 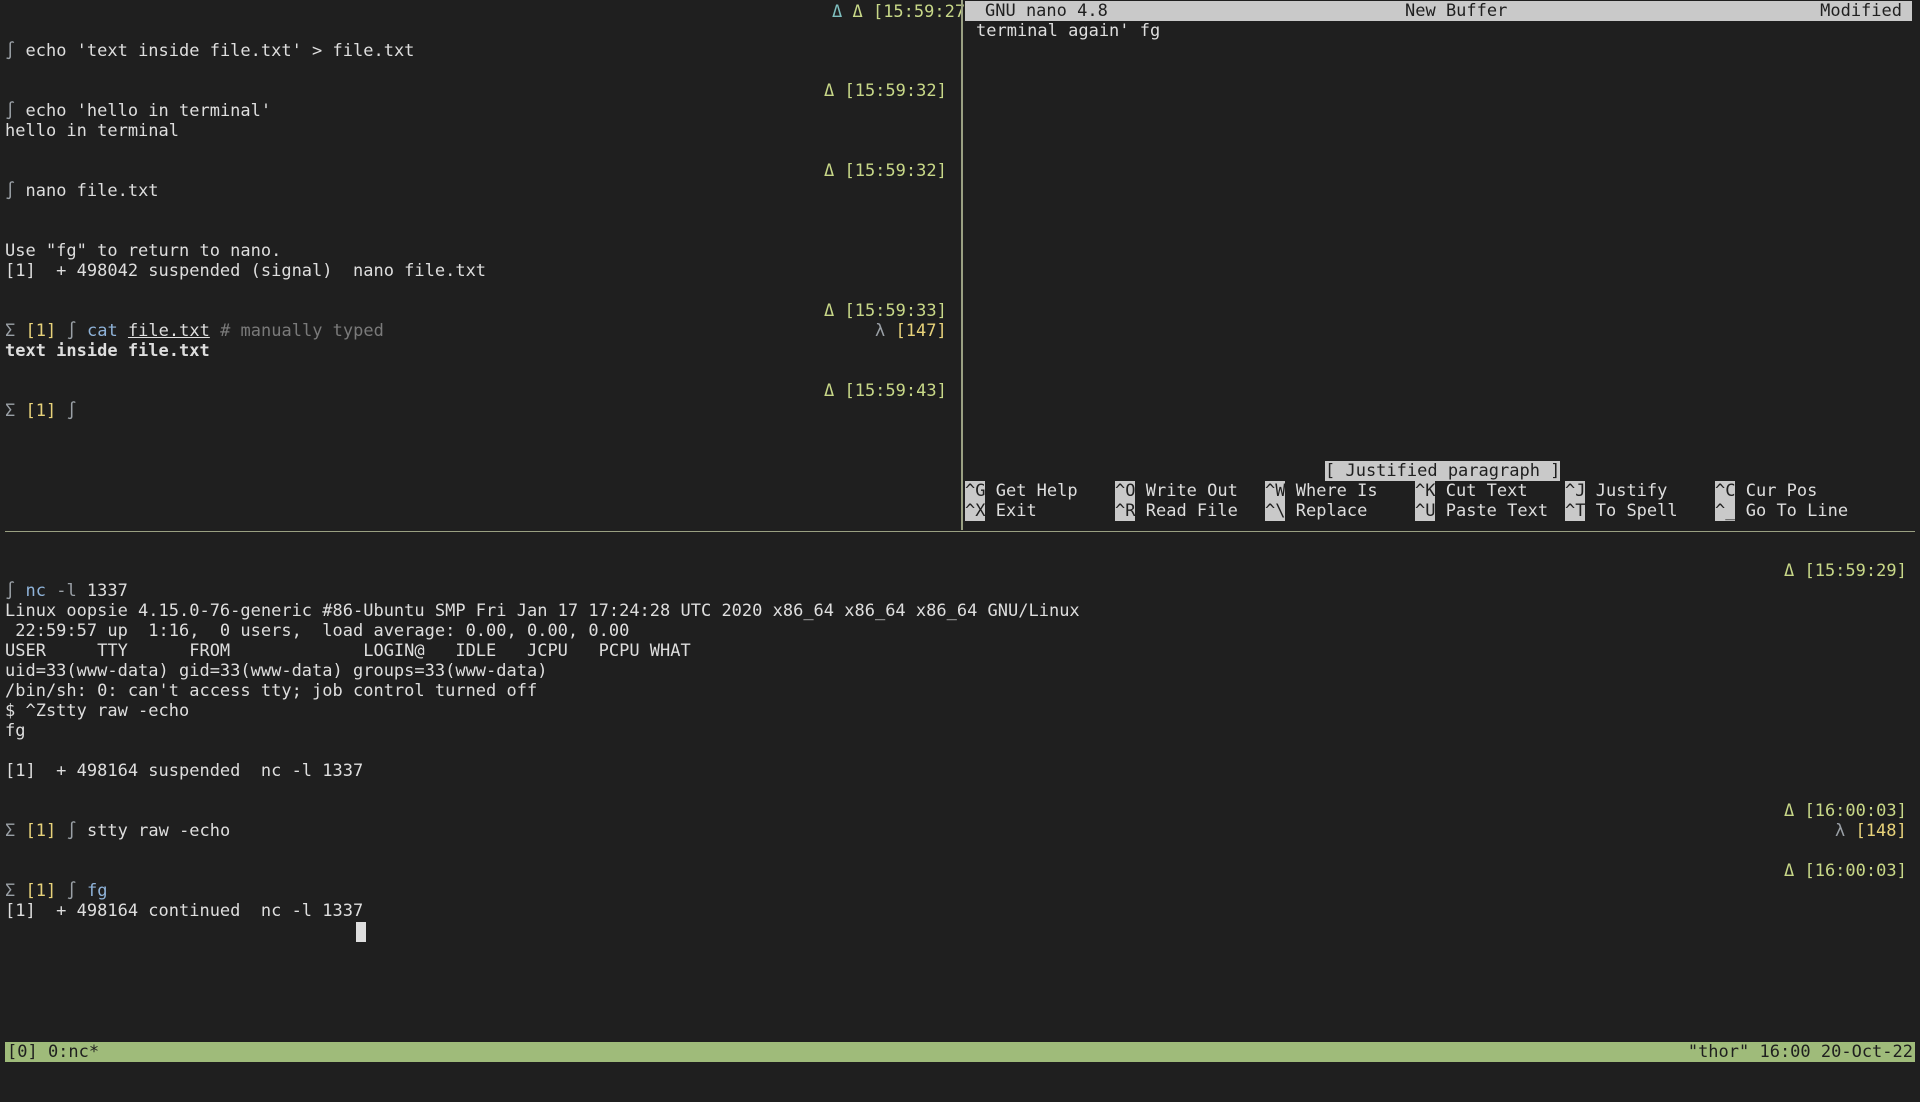 I want to click on shortcut-get-help: ^G Get Help, so click(x=1021, y=491).